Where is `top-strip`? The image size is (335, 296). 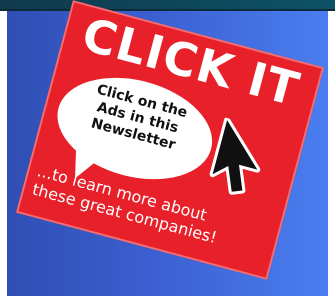
top-strip is located at coordinates (167, 4).